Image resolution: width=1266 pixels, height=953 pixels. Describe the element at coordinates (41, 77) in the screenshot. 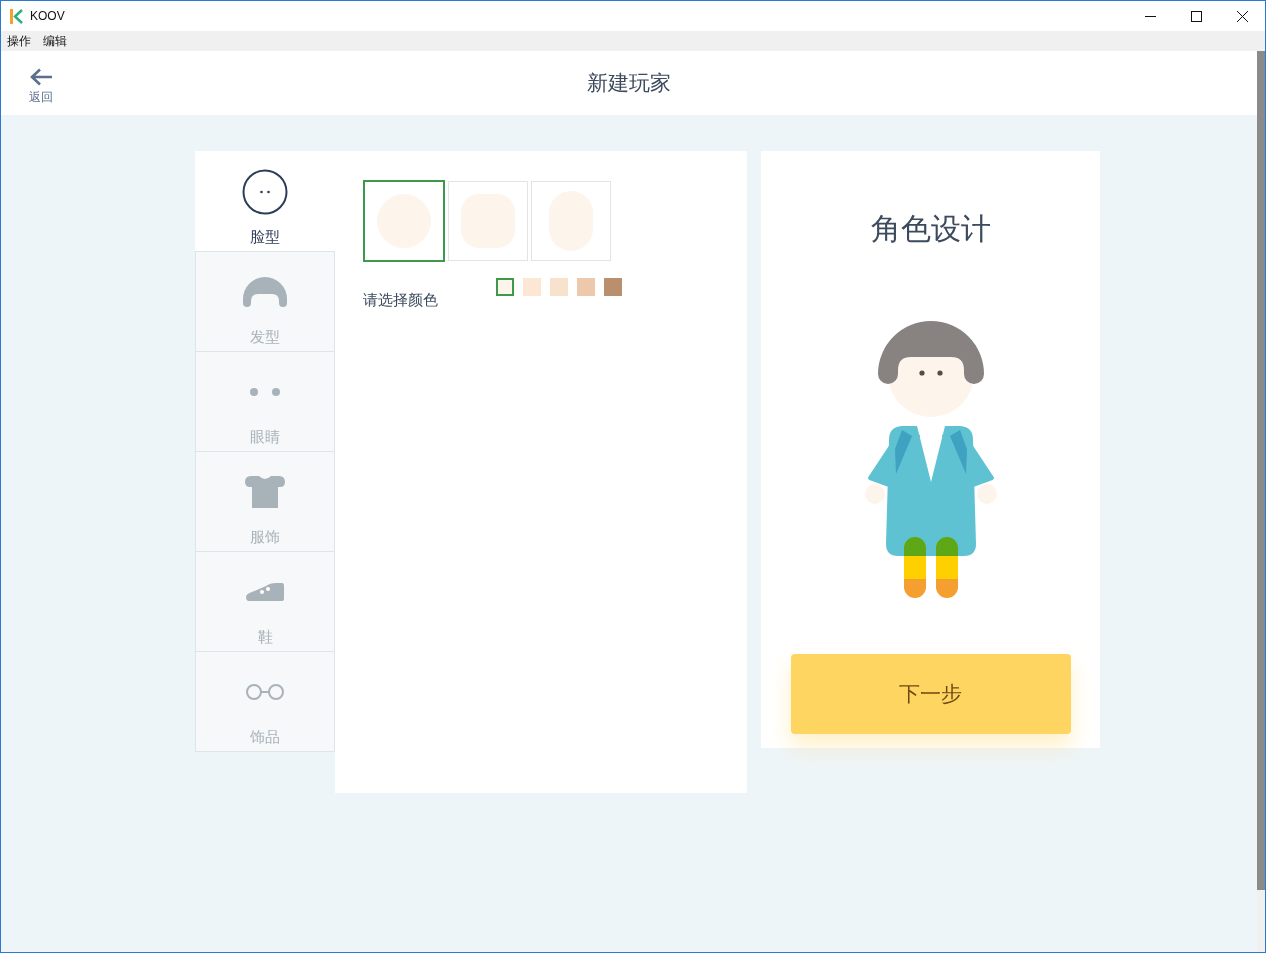

I see `back-arrow-icon` at that location.